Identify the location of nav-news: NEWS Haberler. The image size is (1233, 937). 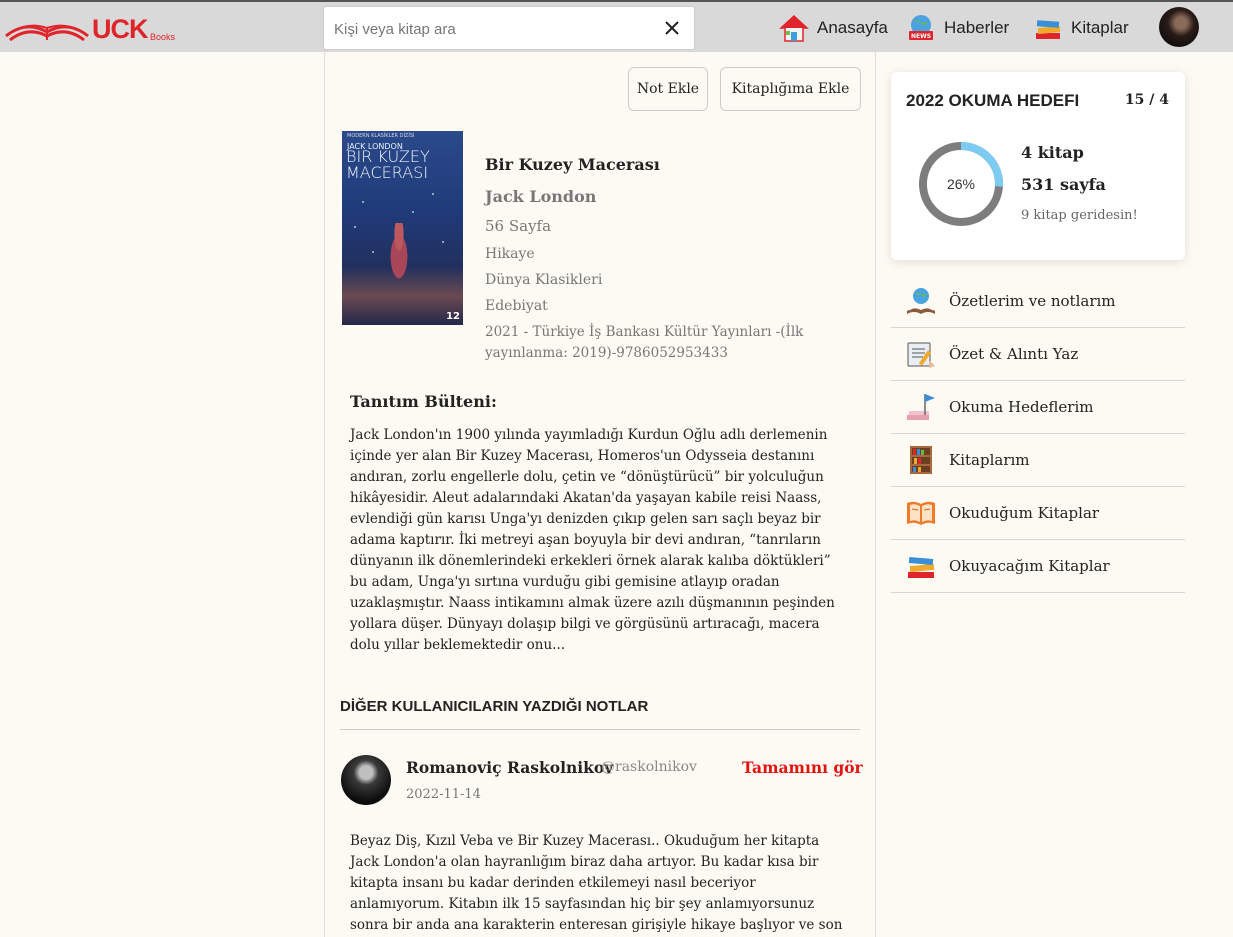
(957, 28).